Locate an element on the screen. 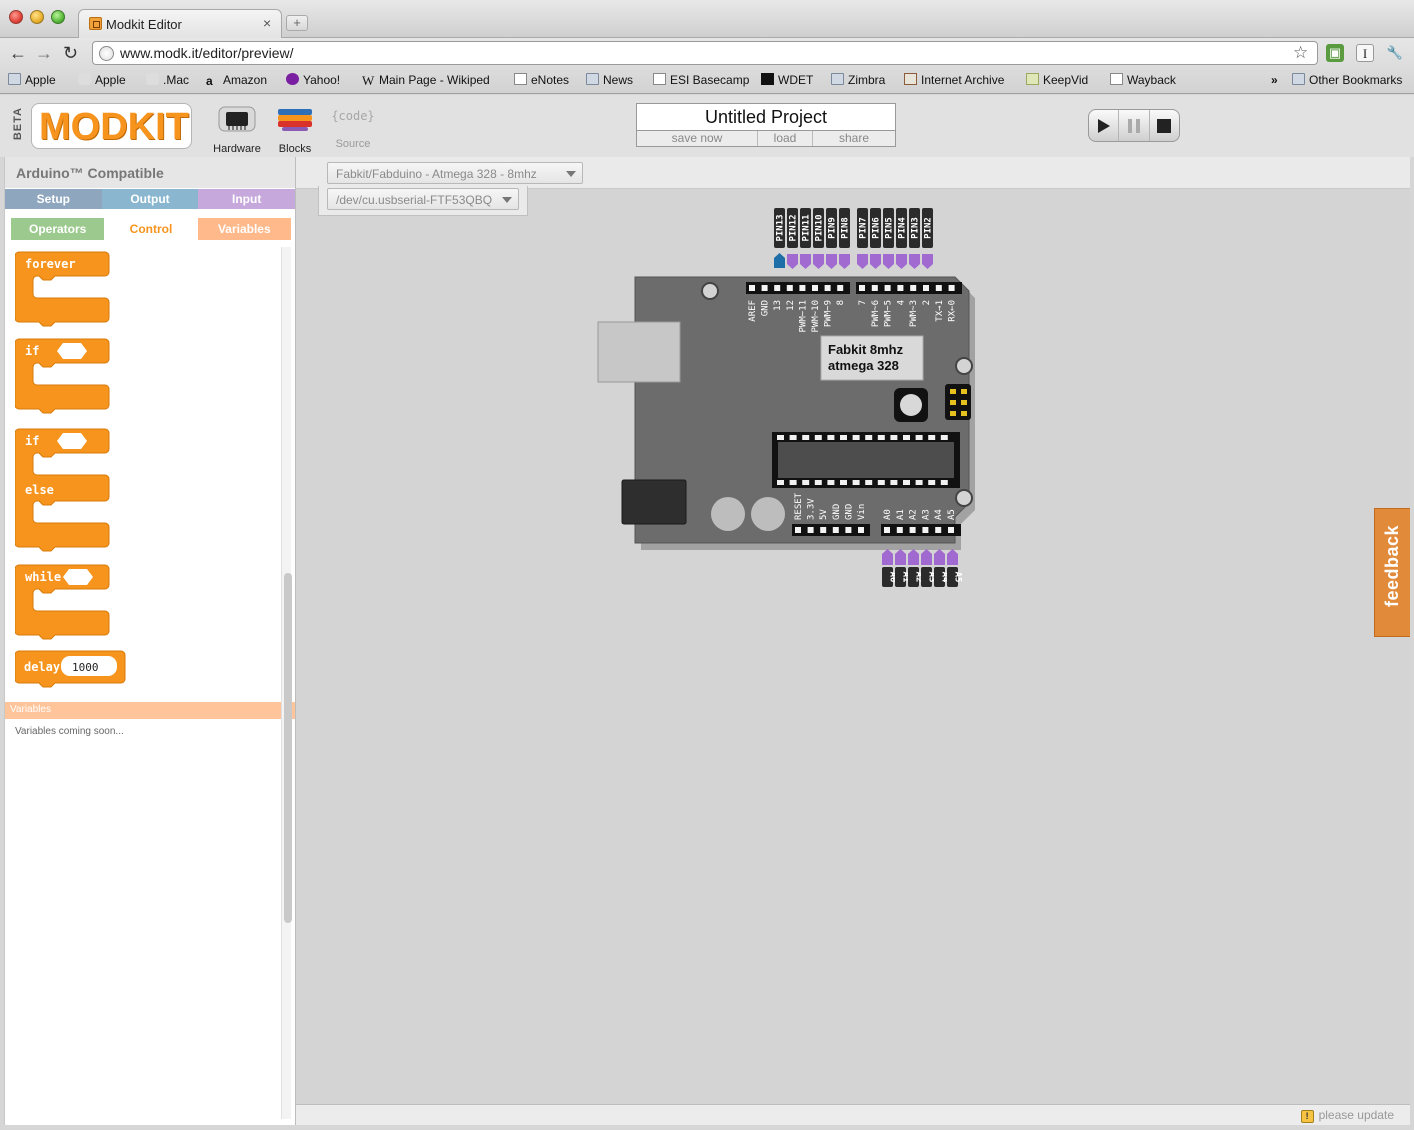 This screenshot has width=1414, height=1130. header-pin-label: A1 is located at coordinates (901, 514).